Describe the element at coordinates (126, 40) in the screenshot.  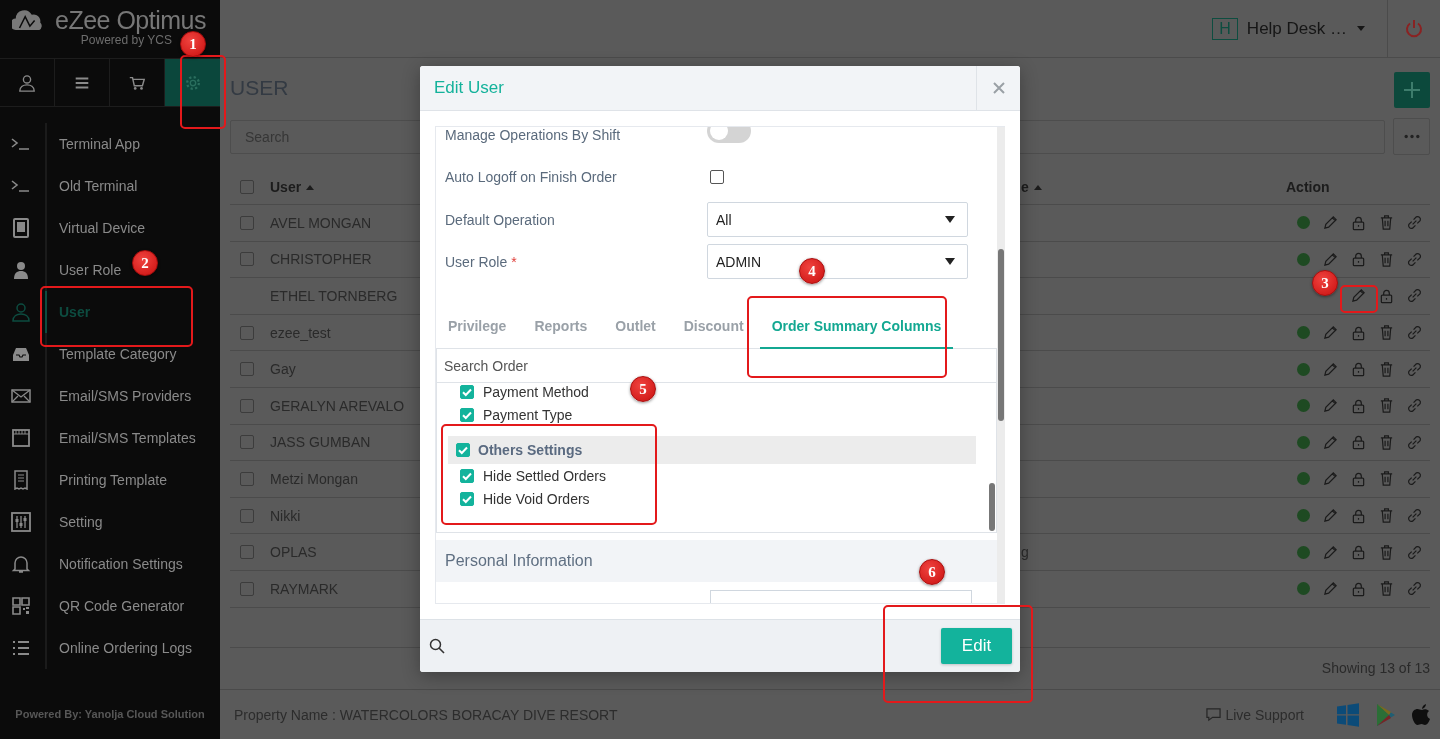
I see `brand-tagline: Powered by YCS` at that location.